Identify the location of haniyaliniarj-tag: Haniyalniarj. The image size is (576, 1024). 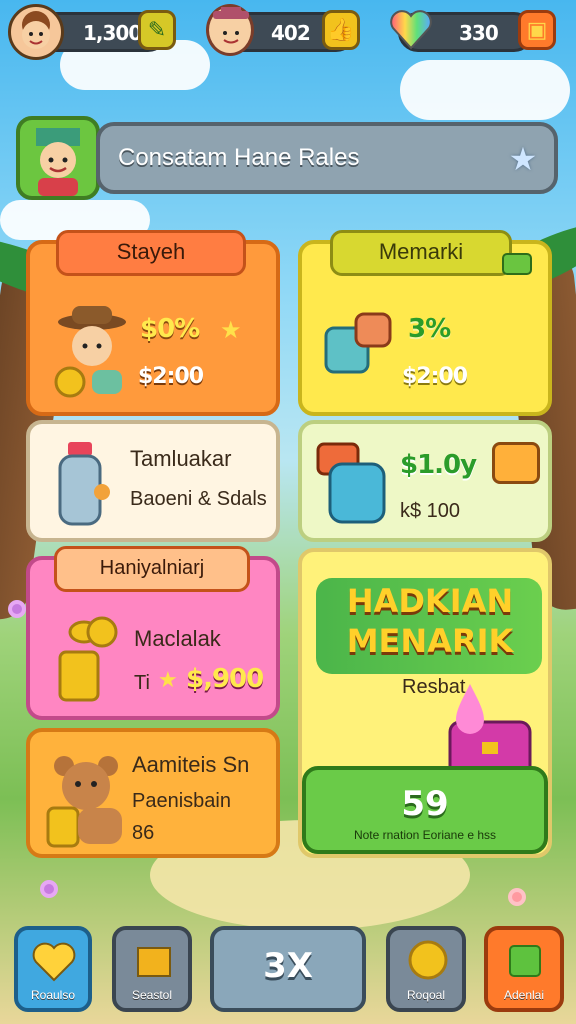
(152, 569).